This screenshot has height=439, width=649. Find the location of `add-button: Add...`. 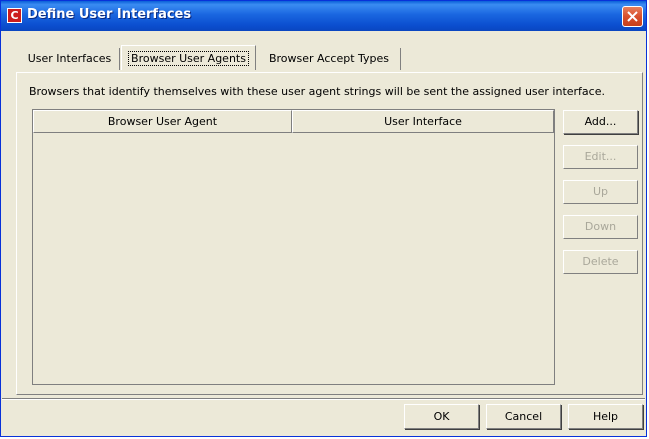

add-button: Add... is located at coordinates (600, 122).